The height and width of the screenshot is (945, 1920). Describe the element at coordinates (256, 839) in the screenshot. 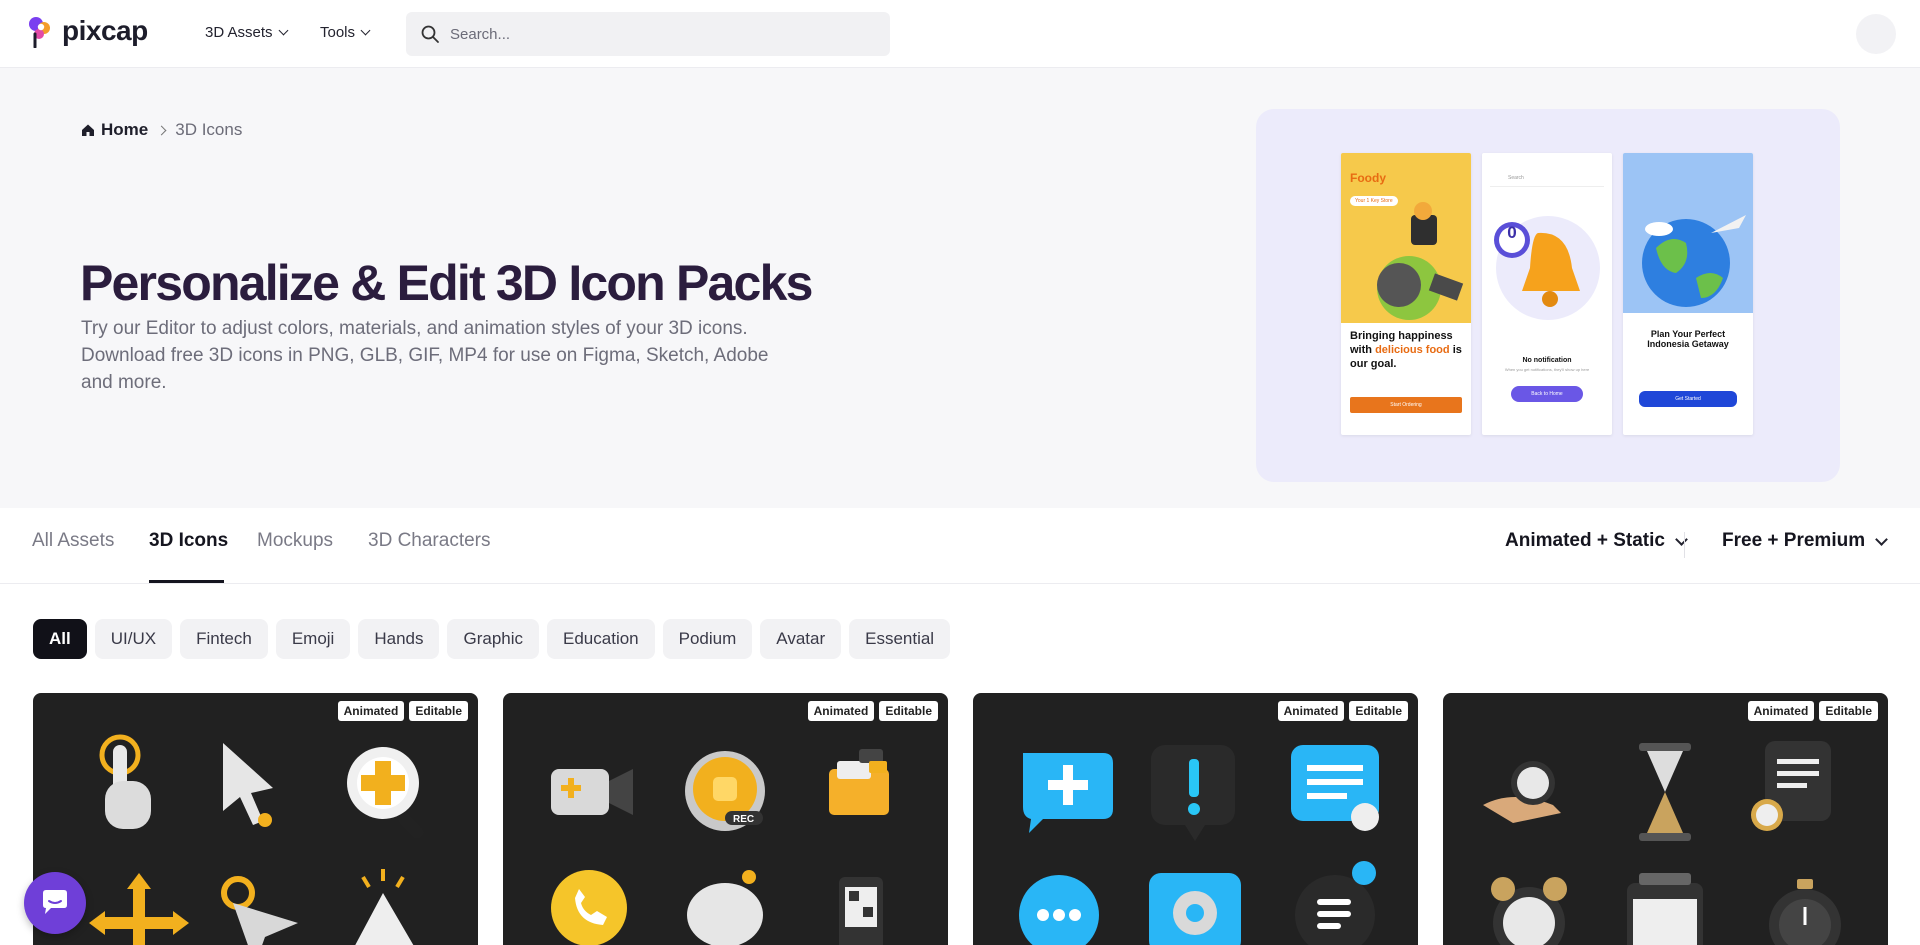

I see `cursor-pack-preview` at that location.